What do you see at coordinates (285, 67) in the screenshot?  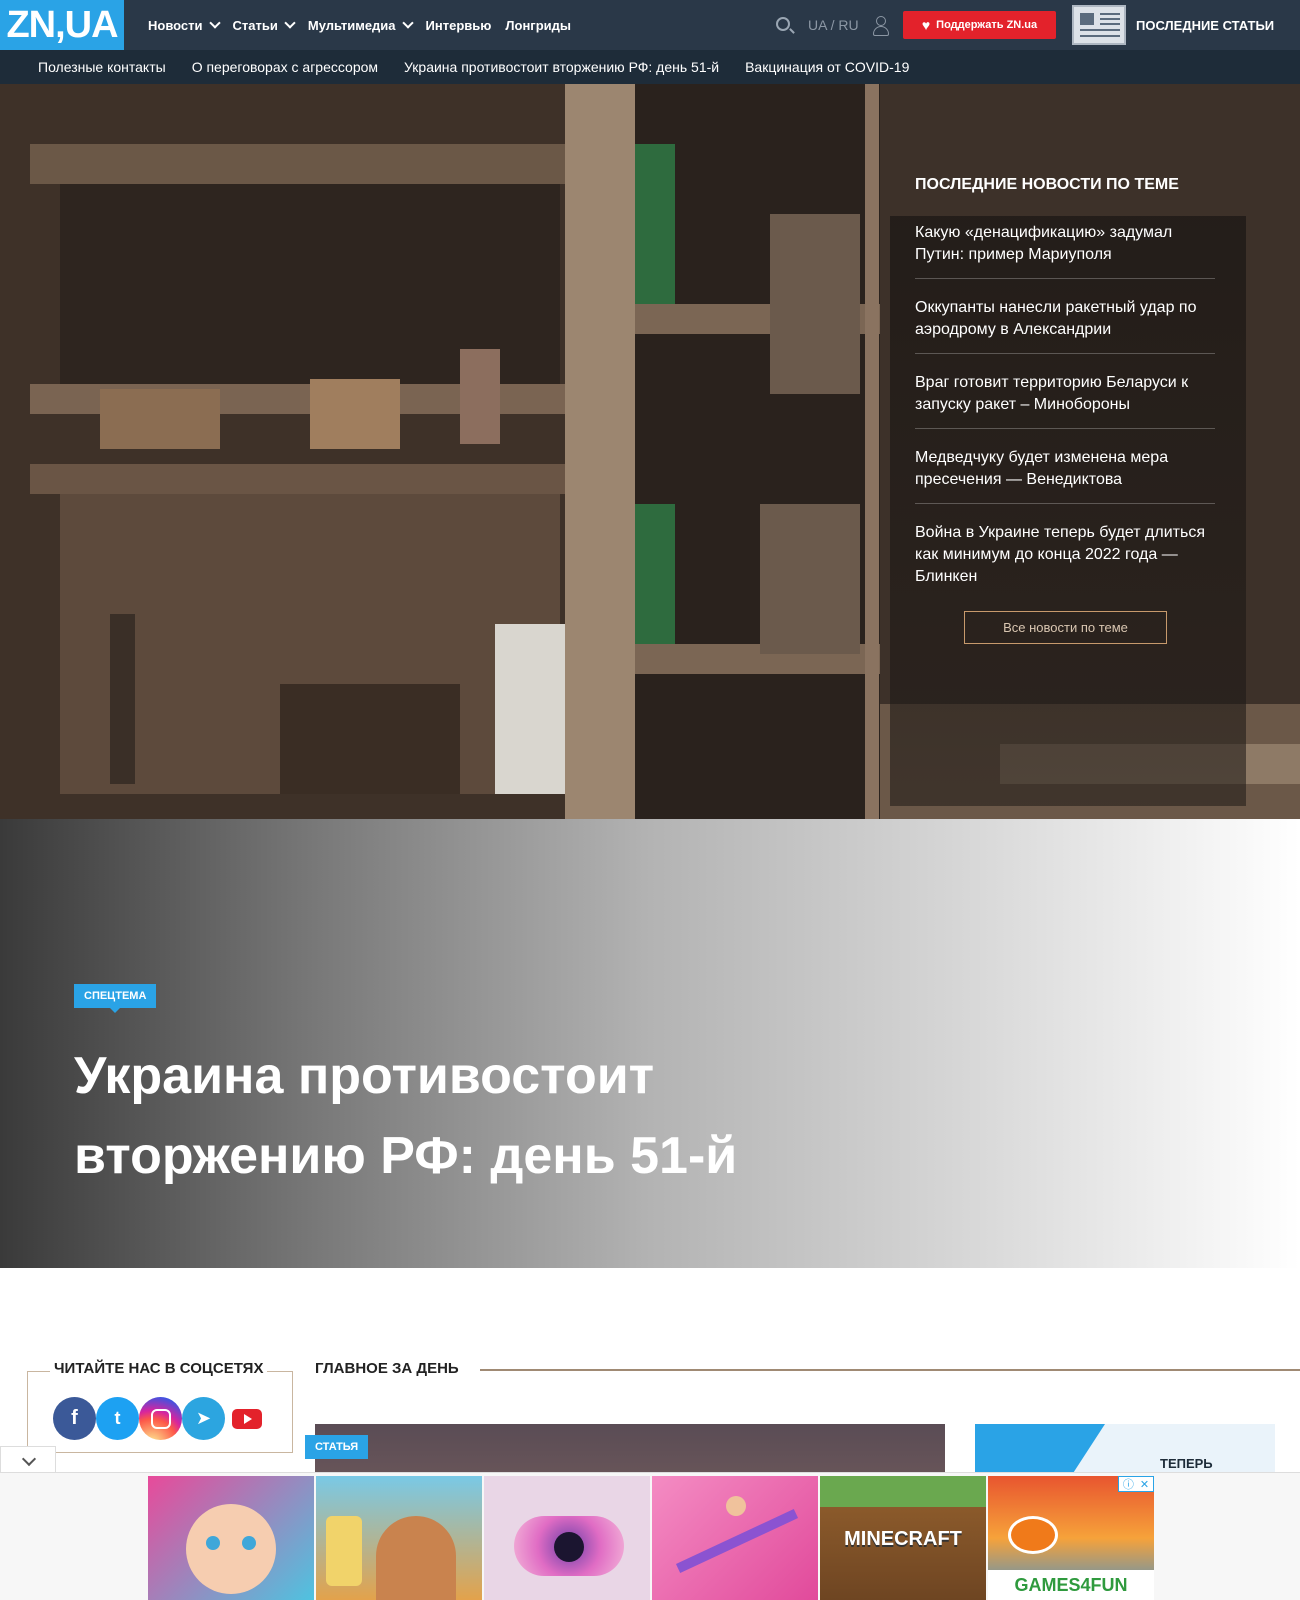 I see `topic-link: О переговорах с агрессором` at bounding box center [285, 67].